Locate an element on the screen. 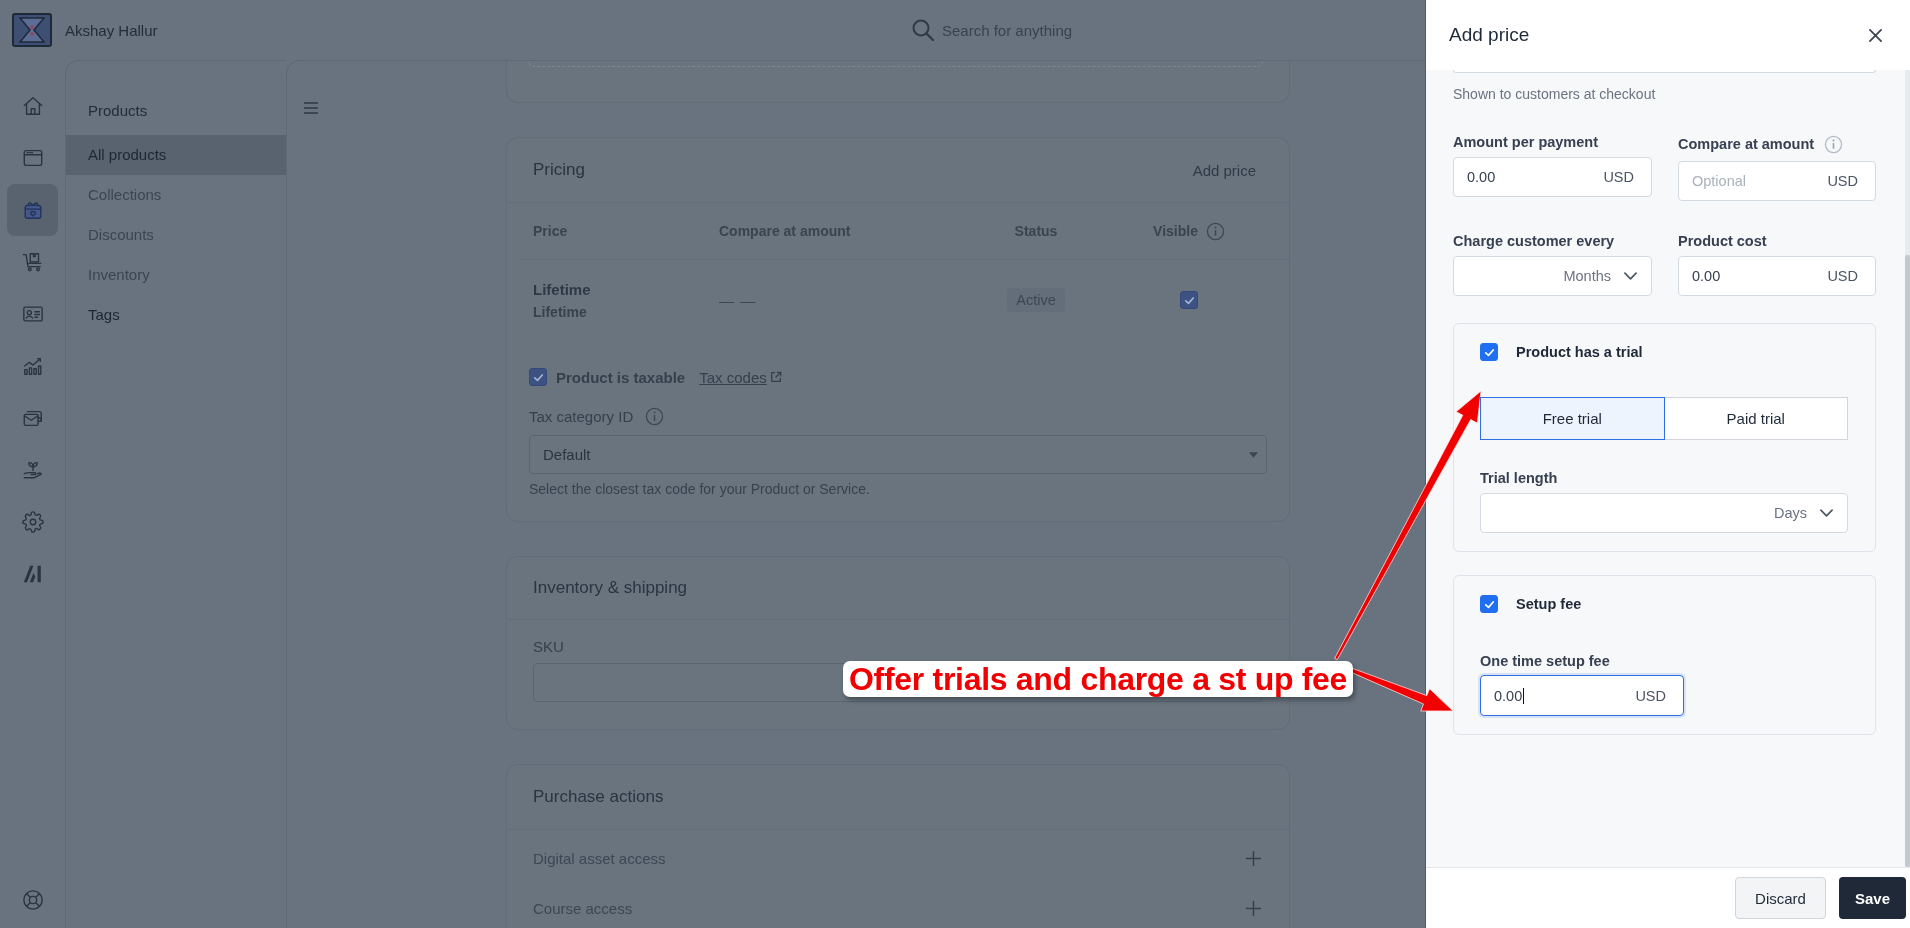 The width and height of the screenshot is (1910, 928). name-field is located at coordinates (1664, 71).